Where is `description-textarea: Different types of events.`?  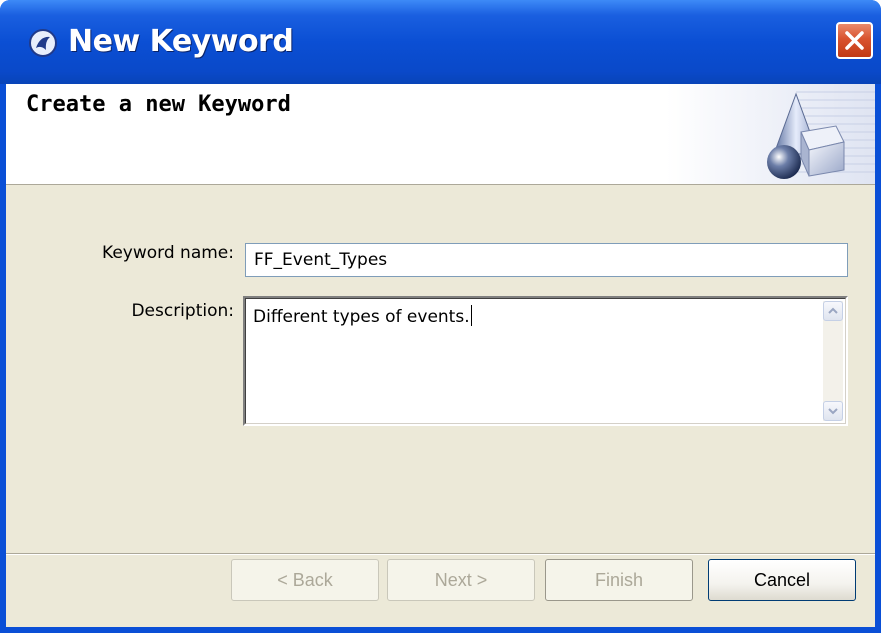 description-textarea: Different types of events. is located at coordinates (545, 361).